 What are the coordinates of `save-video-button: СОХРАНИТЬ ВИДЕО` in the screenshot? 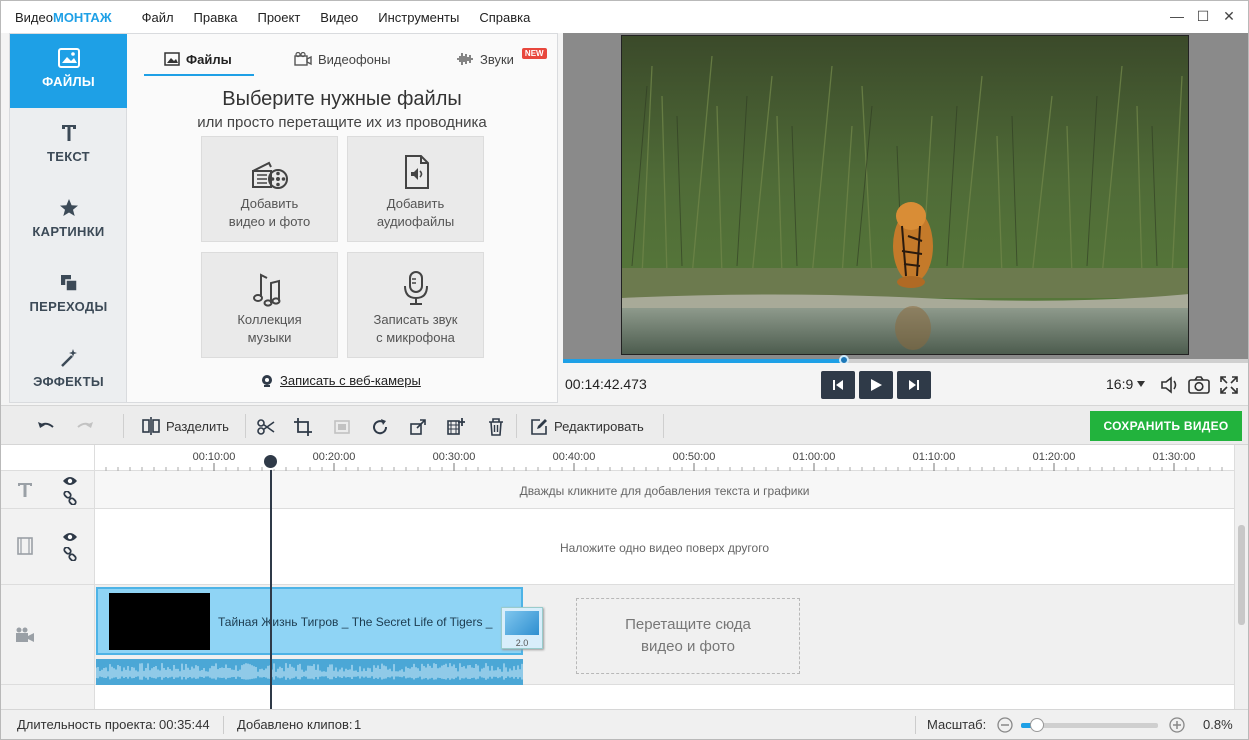 It's located at (1166, 426).